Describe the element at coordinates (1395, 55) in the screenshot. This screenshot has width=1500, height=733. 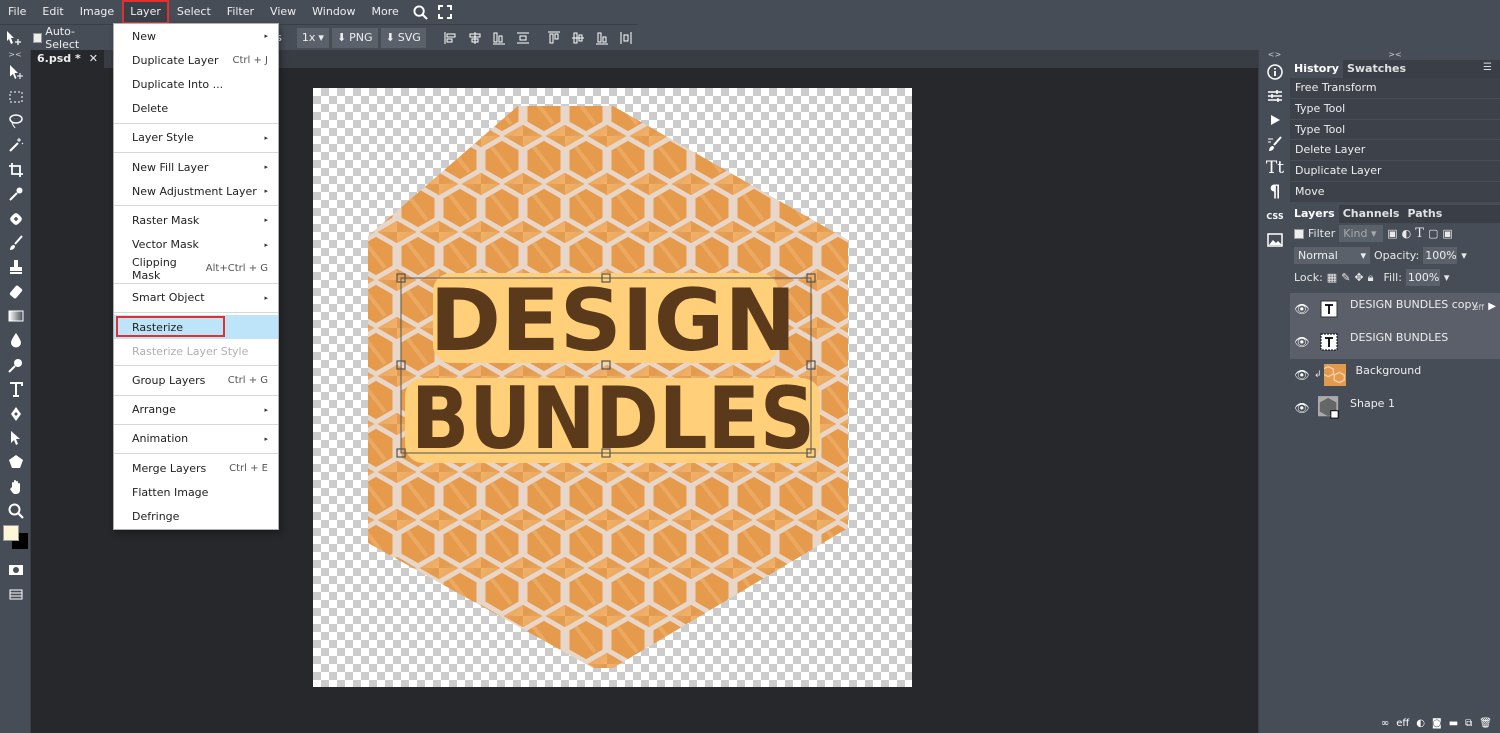
I see `collapse-panels-icon: ><` at that location.